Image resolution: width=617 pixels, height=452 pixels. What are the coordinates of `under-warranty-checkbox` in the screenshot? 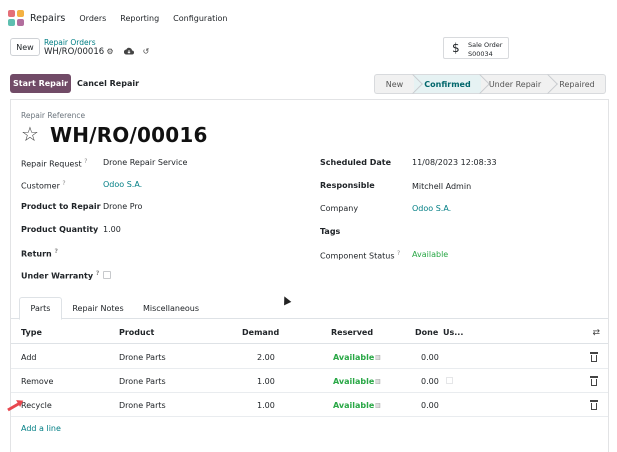 It's located at (107, 275).